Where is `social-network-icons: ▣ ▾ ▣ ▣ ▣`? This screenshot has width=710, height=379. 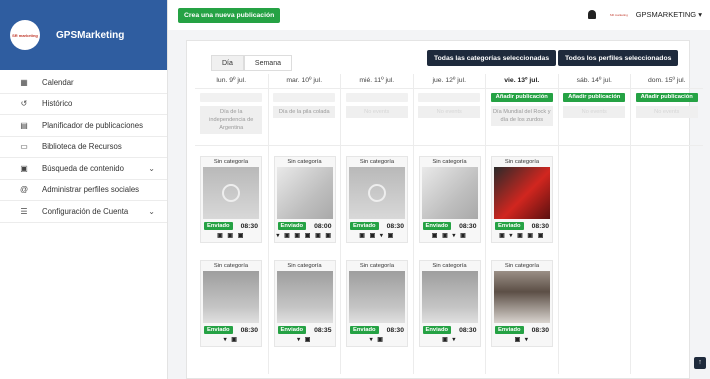 social-network-icons: ▣ ▾ ▣ ▣ ▣ is located at coordinates (522, 236).